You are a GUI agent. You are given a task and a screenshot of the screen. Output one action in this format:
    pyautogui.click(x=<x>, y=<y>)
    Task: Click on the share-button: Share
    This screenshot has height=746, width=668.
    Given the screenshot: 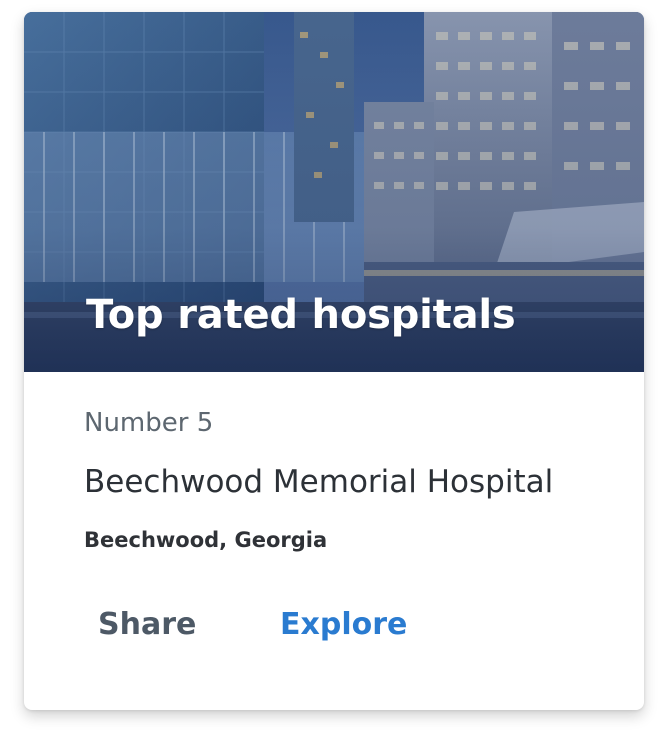 What is the action you would take?
    pyautogui.click(x=147, y=624)
    